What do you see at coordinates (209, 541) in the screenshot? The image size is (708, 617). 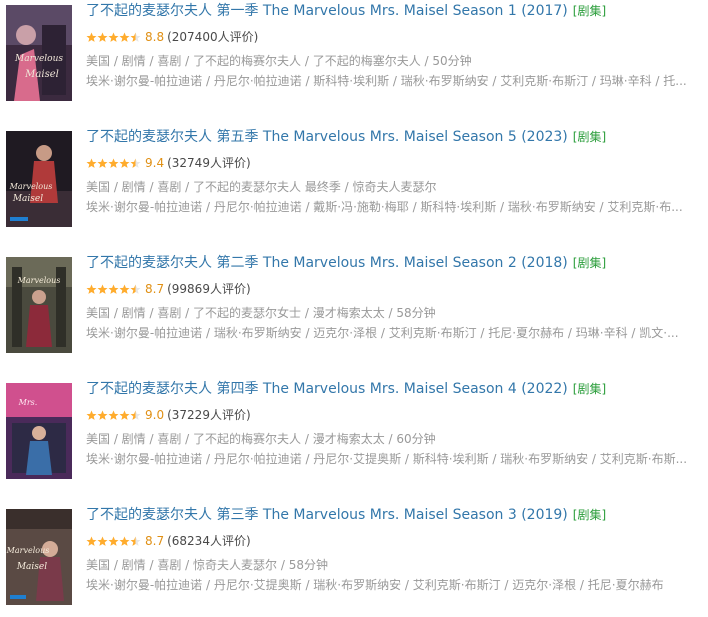 I see `rating-count: (68234人评价)` at bounding box center [209, 541].